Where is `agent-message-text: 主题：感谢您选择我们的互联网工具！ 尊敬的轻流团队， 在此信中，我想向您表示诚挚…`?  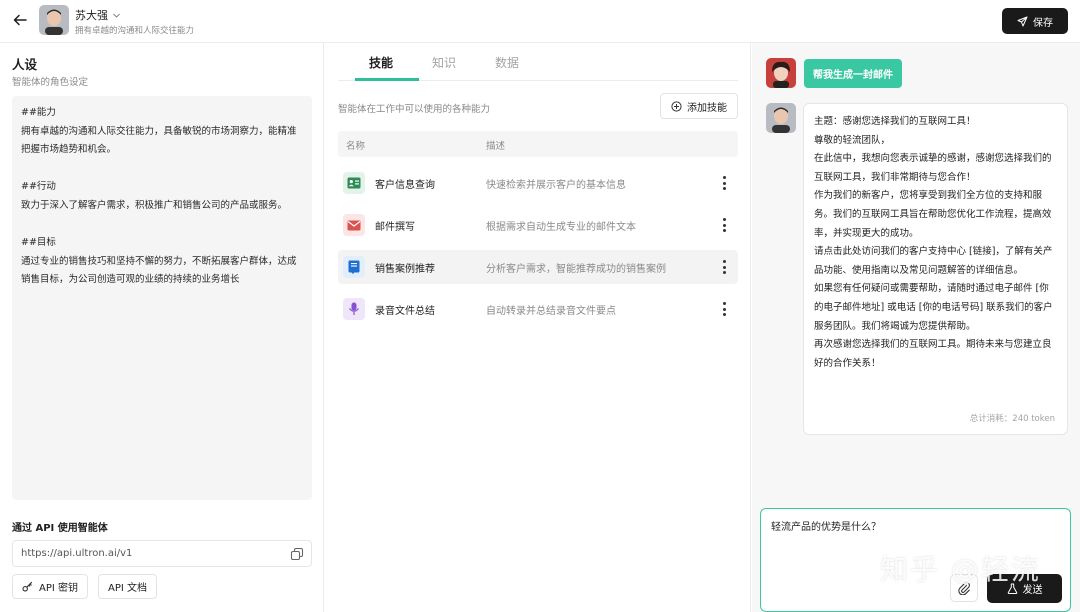
agent-message-text: 主题：感谢您选择我们的互联网工具！ 尊敬的轻流团队， 在此信中，我想向您表示诚挚… is located at coordinates (933, 242).